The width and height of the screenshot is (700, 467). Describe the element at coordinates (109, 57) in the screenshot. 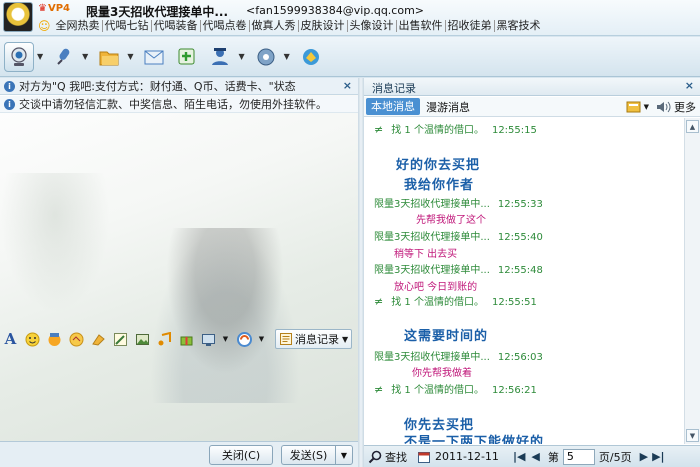

I see `file-transfer-icon` at that location.